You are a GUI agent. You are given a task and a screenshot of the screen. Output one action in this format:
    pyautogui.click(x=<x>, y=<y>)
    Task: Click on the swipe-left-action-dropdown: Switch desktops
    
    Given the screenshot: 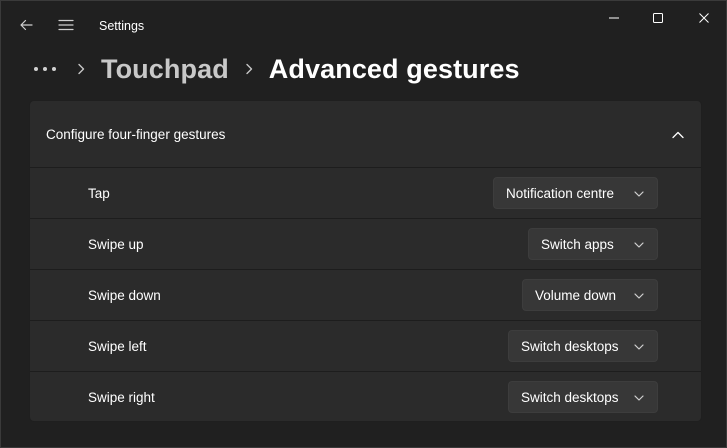 What is the action you would take?
    pyautogui.click(x=583, y=346)
    